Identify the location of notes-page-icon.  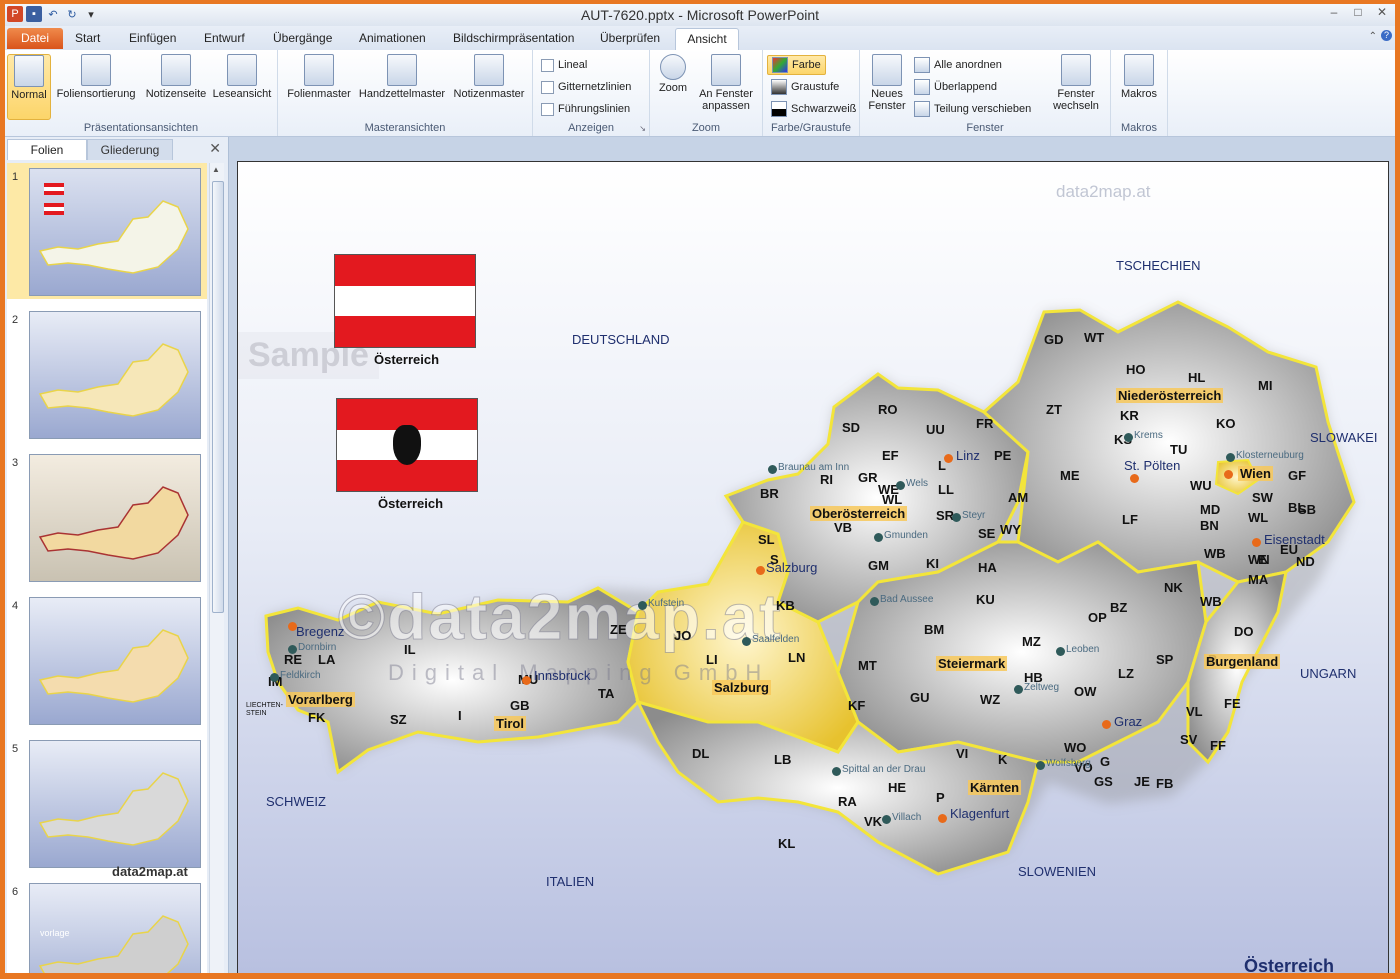
(176, 70).